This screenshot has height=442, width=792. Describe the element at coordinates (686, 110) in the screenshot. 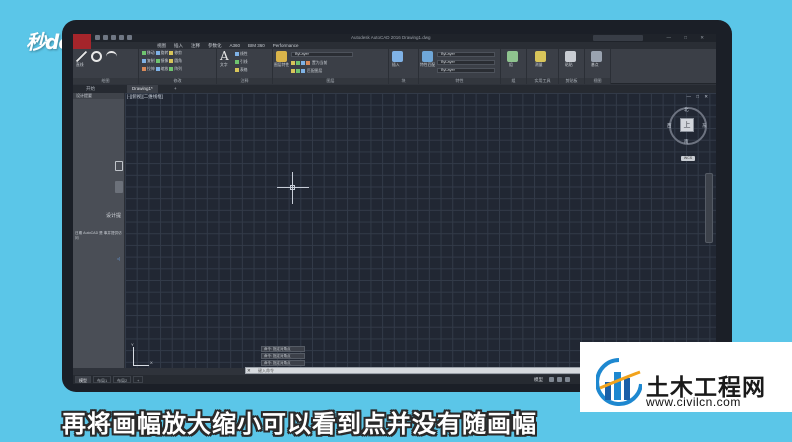

I see `viewcube-north: 北` at that location.